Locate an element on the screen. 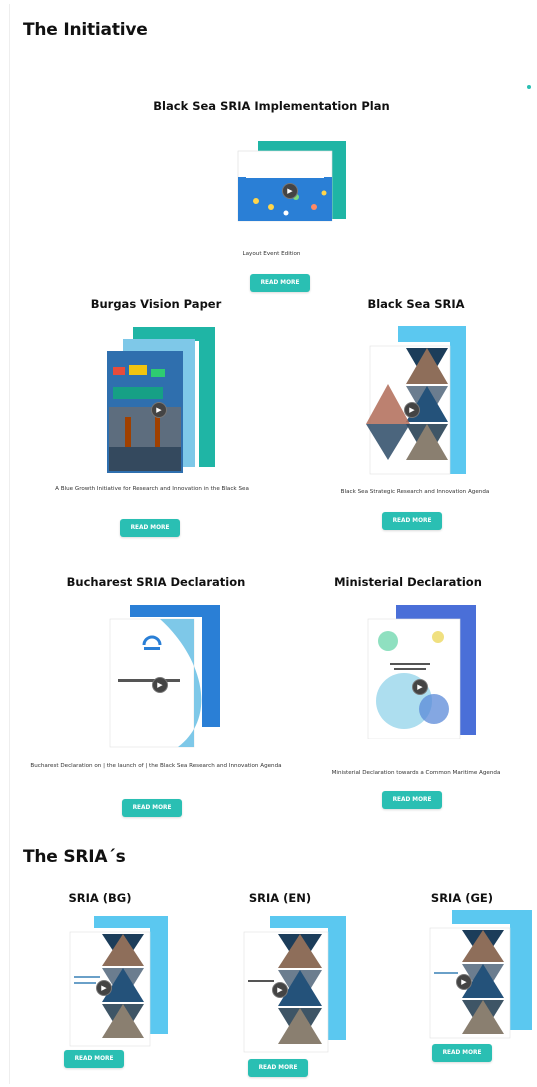 Image resolution: width=537 pixels, height=1087 pixels. carousel-dot-icon is located at coordinates (529, 87).